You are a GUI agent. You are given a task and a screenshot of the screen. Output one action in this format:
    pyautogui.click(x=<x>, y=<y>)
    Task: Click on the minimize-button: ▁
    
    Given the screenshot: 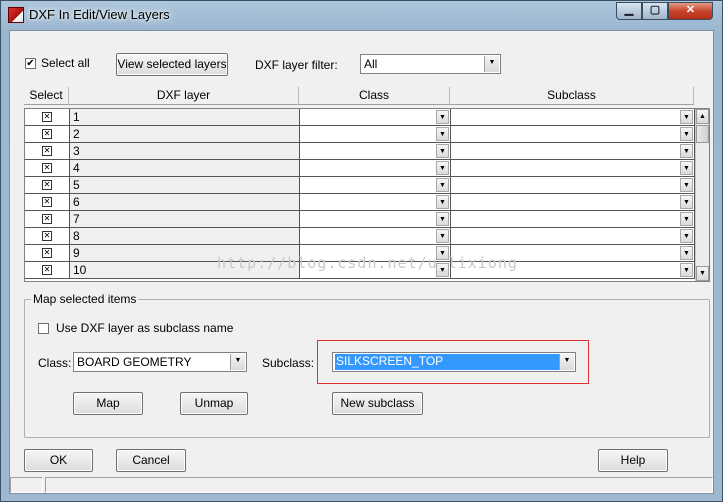 What is the action you would take?
    pyautogui.click(x=629, y=11)
    